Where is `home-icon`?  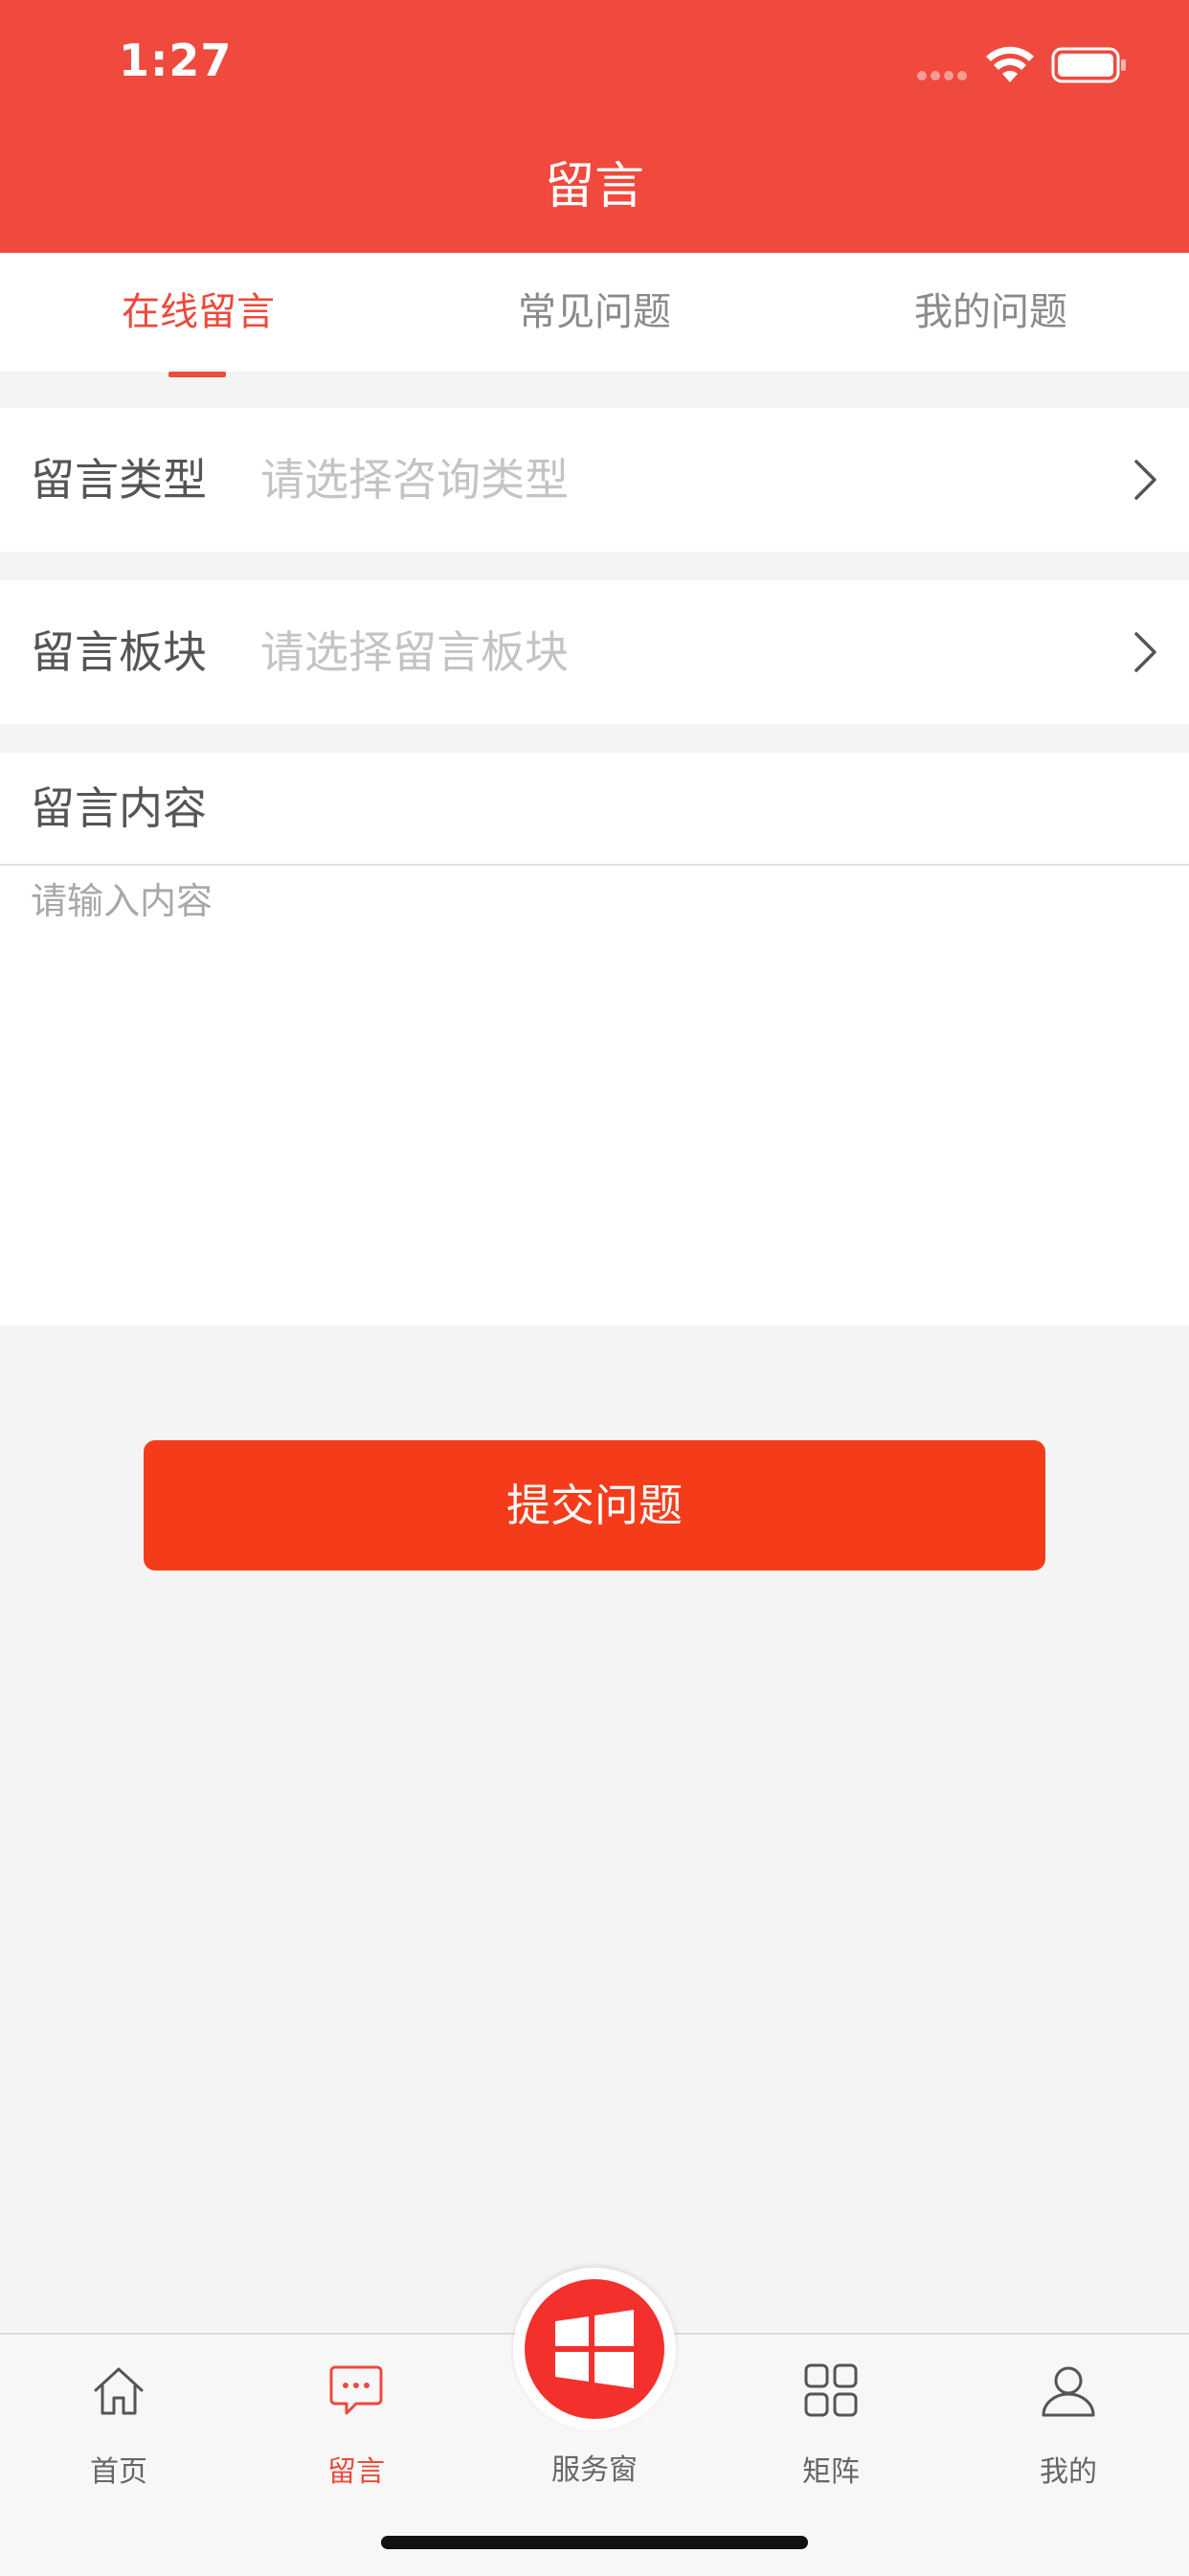 home-icon is located at coordinates (119, 2391).